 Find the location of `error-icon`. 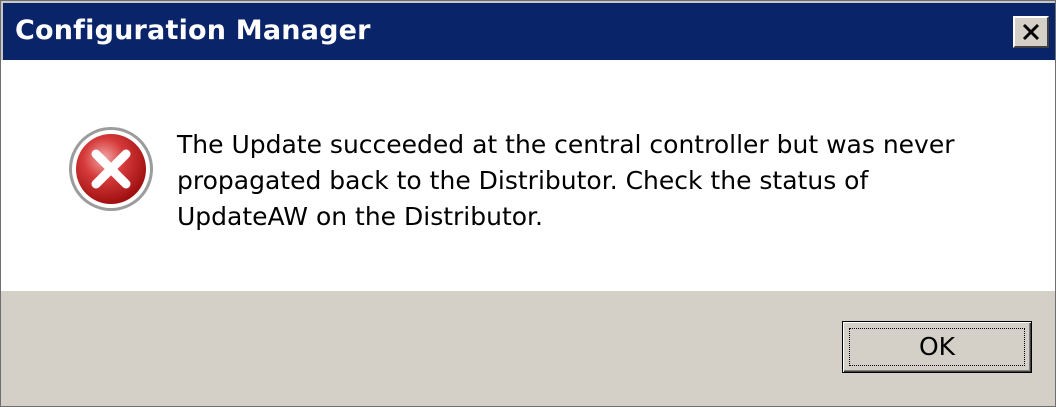

error-icon is located at coordinates (111, 169).